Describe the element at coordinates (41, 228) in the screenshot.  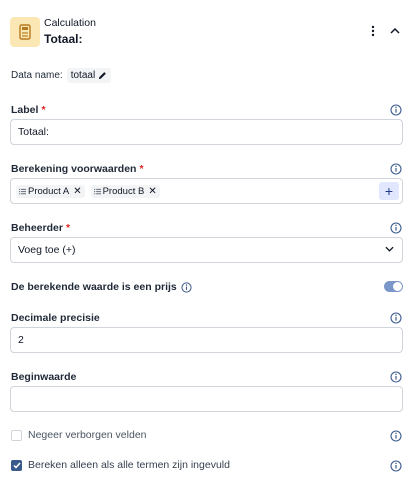
I see `operator-field-label: Beheerder *` at that location.